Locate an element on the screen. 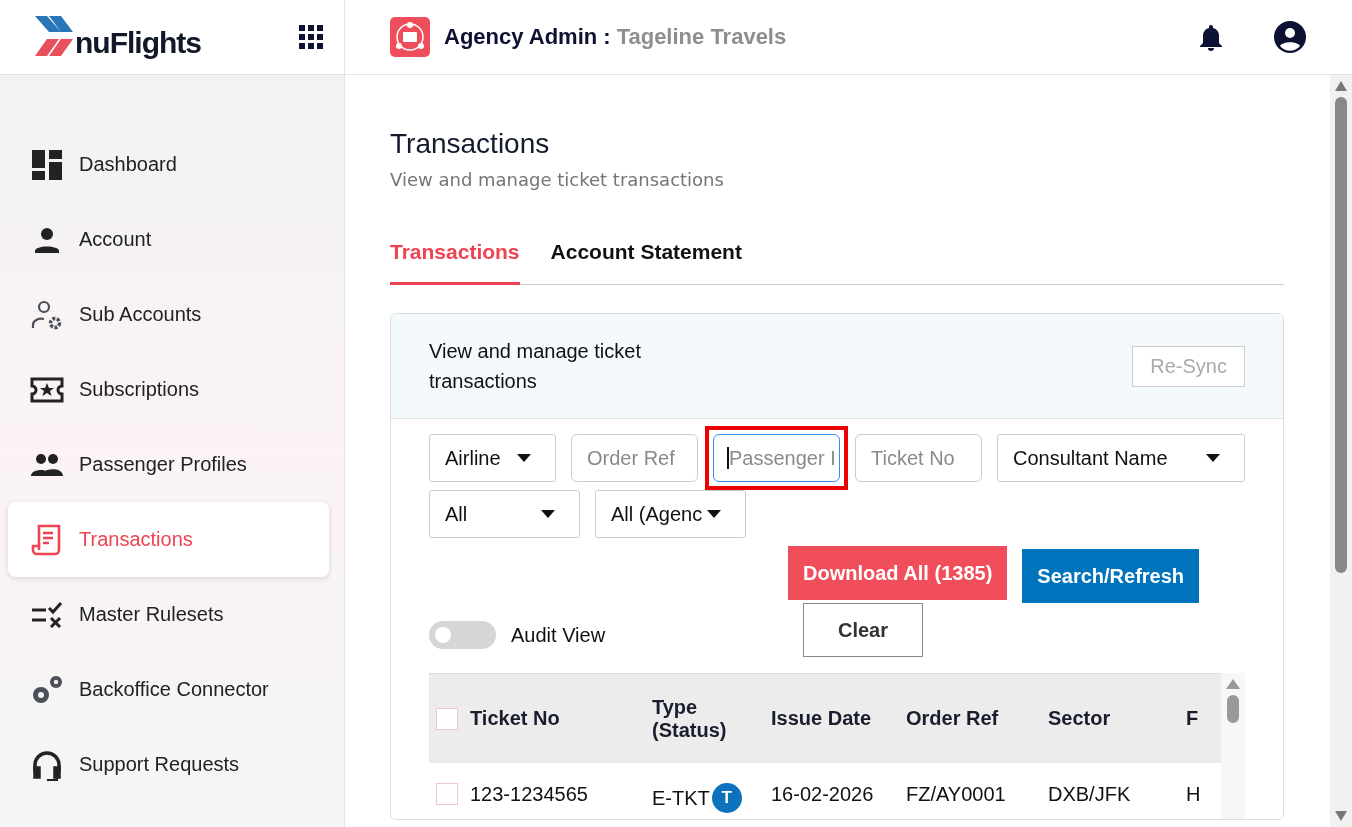 This screenshot has width=1352, height=827. sidebar-item: Transactions is located at coordinates (168, 539).